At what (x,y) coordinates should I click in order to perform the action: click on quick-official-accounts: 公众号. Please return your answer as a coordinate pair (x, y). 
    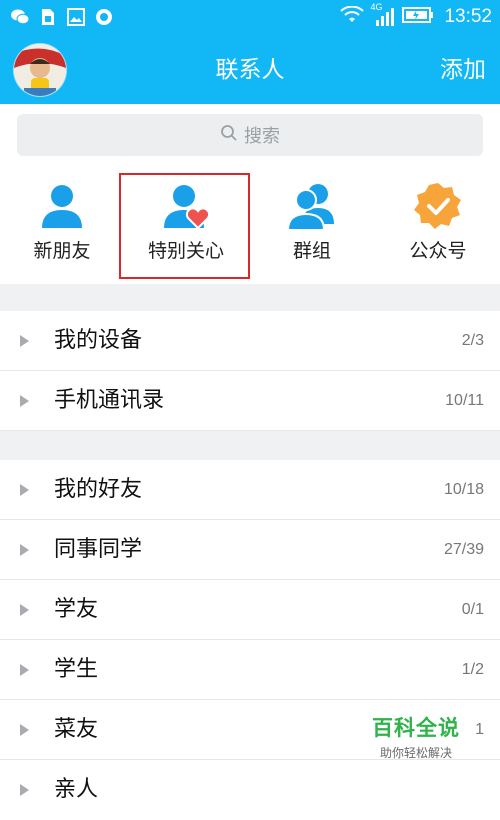
    Looking at the image, I should click on (438, 225).